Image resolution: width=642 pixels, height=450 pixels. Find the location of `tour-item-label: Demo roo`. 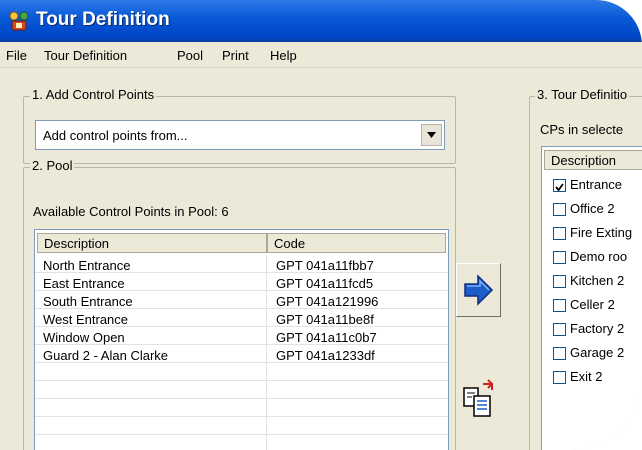

tour-item-label: Demo roo is located at coordinates (599, 256).